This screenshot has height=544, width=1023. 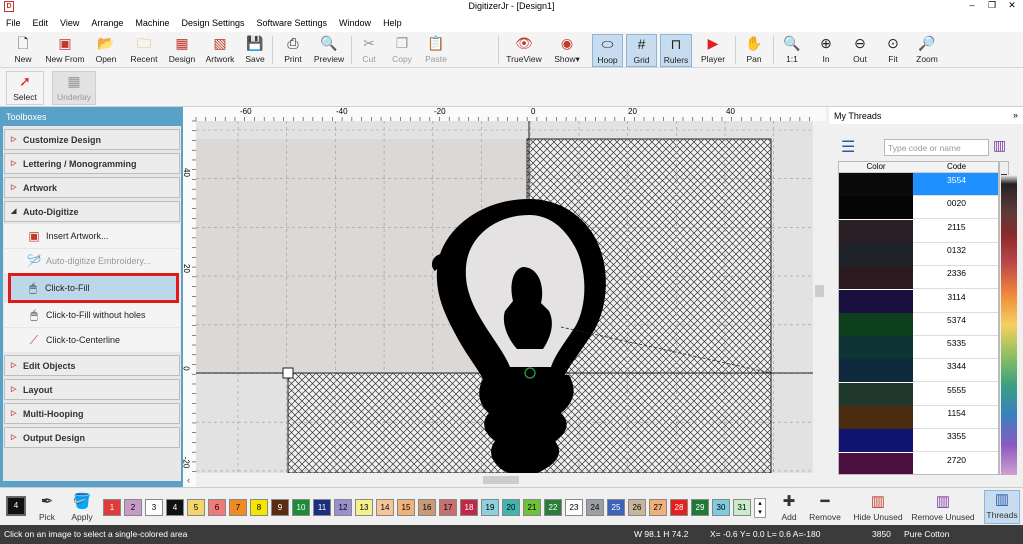 I want to click on palette-color-chip: 24, so click(x=595, y=507).